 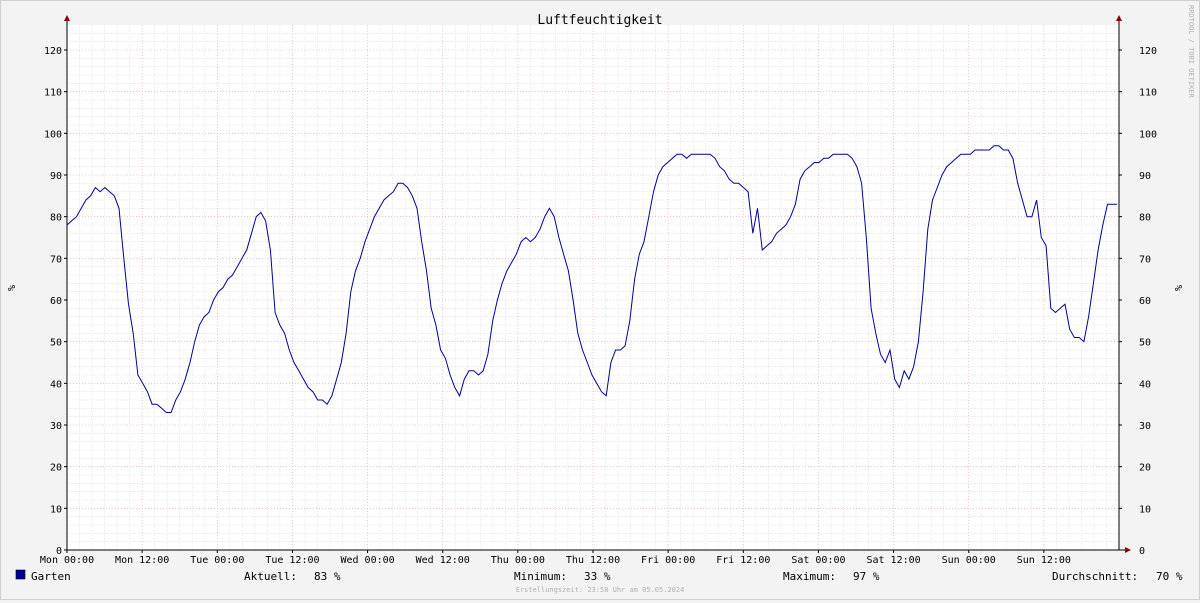 I want to click on x-tick-label: Wed 12:00, so click(x=443, y=560).